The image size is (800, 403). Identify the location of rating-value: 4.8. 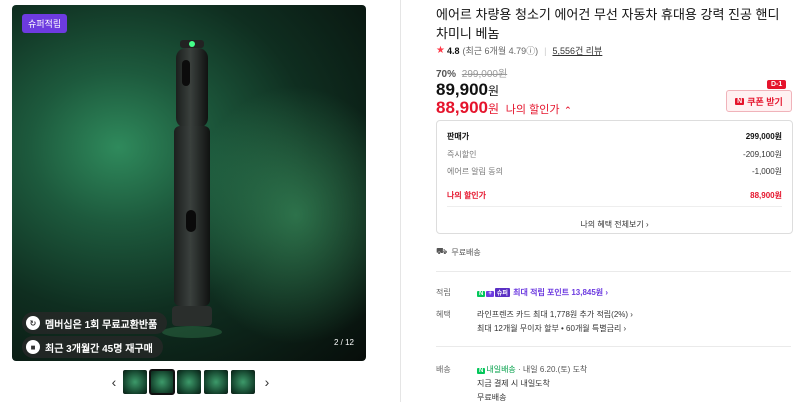
(453, 50).